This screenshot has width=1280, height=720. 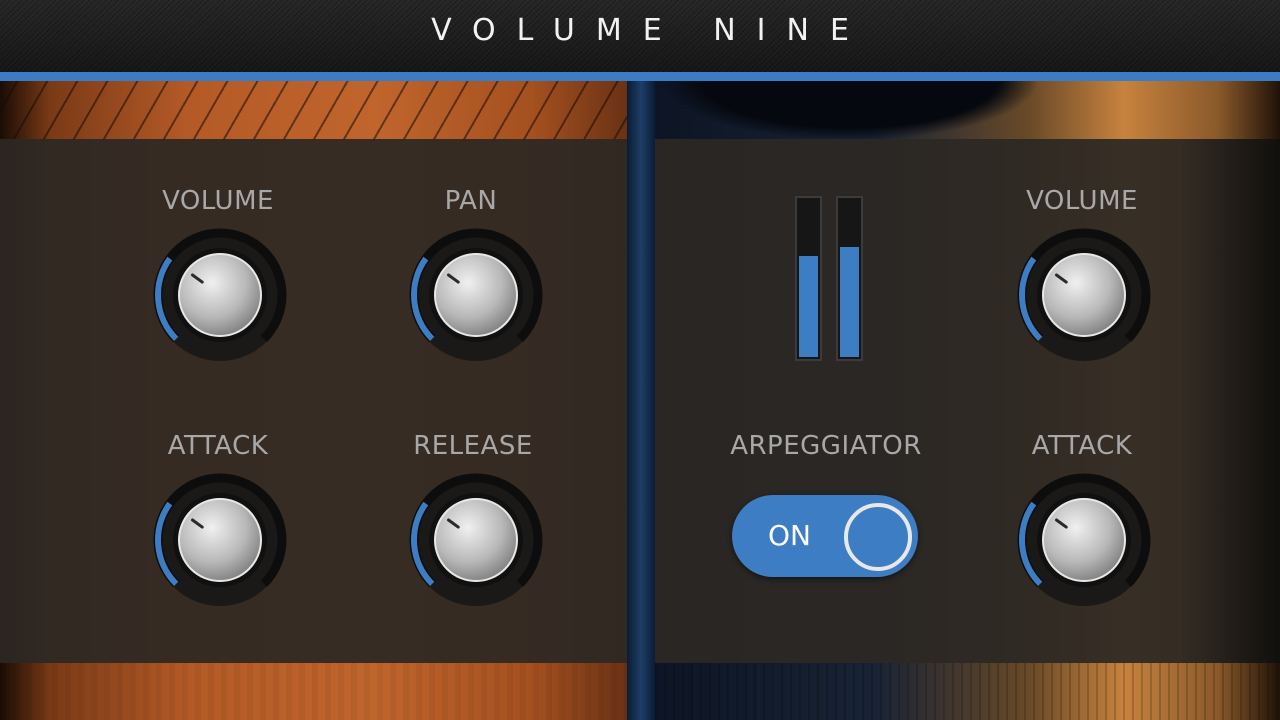 I want to click on volume-knob, so click(x=220, y=295).